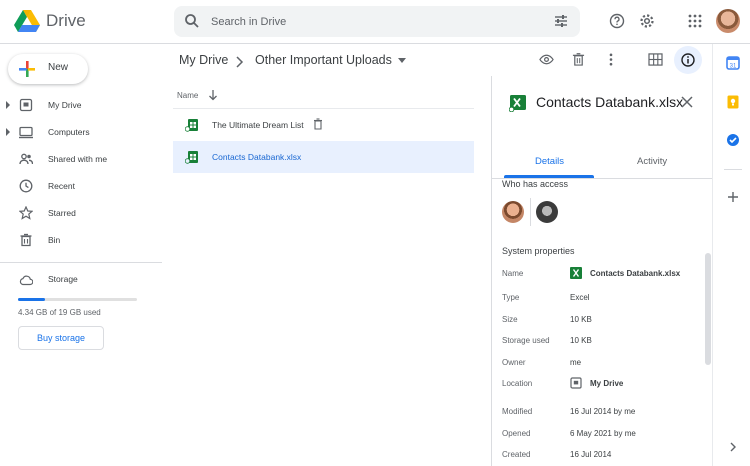 This screenshot has width=750, height=466. What do you see at coordinates (80, 213) in the screenshot?
I see `sidebar-item-starred: Starred` at bounding box center [80, 213].